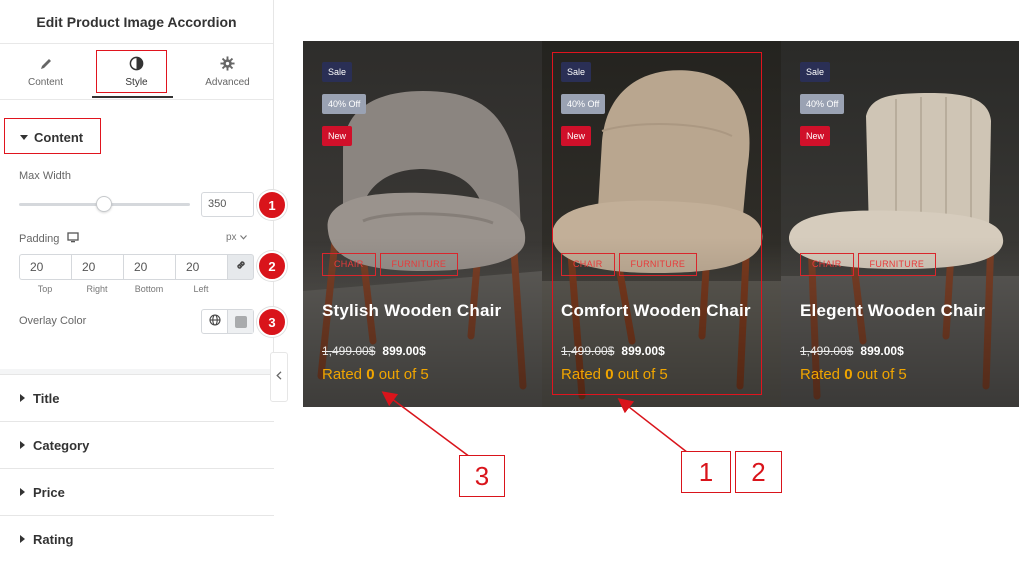 This screenshot has height=561, width=1024. Describe the element at coordinates (137, 397) in the screenshot. I see `section-title: Title` at that location.